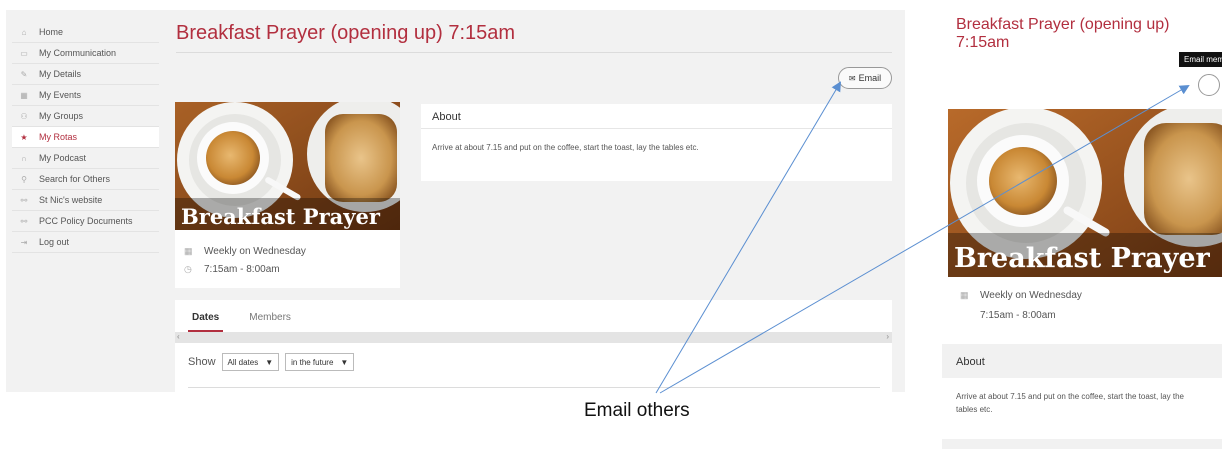 The width and height of the screenshot is (1222, 449). What do you see at coordinates (85, 95) in the screenshot?
I see `sidebar-item-my-events: ▦ My Events` at bounding box center [85, 95].